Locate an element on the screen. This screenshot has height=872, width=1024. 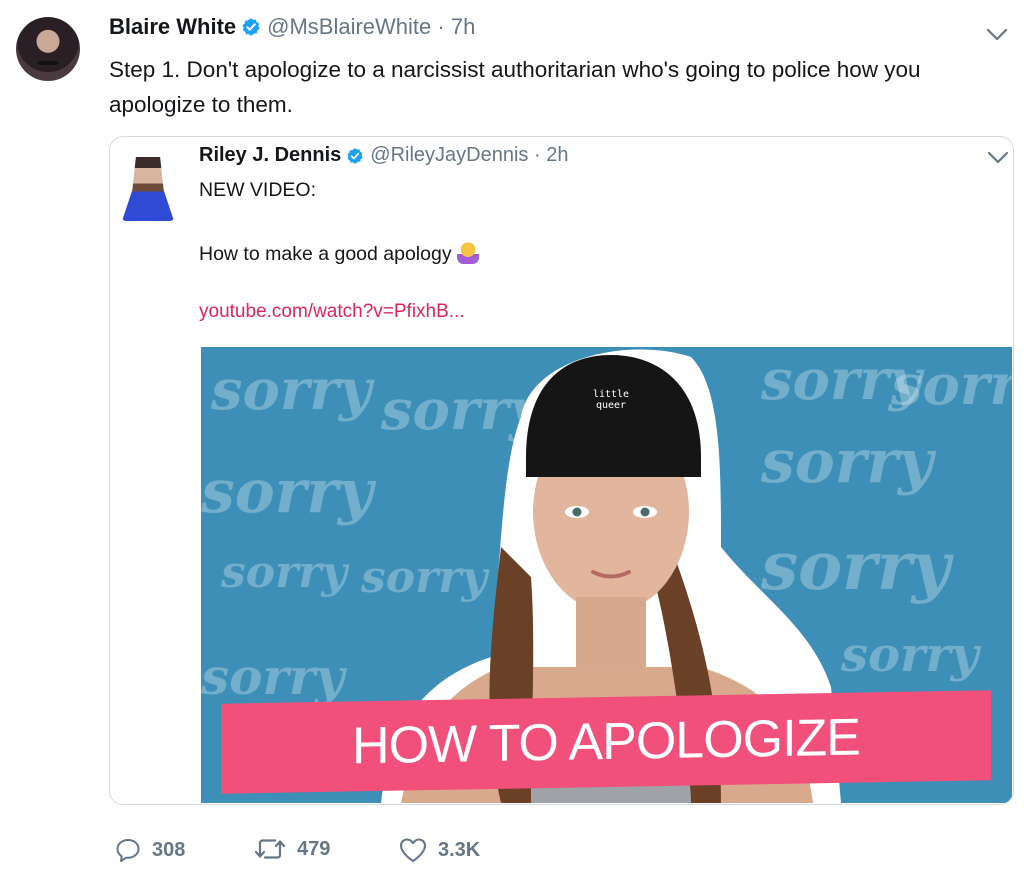
quoted-text-body: NEW VIDEO: How to make a good apology is located at coordinates (325, 222).